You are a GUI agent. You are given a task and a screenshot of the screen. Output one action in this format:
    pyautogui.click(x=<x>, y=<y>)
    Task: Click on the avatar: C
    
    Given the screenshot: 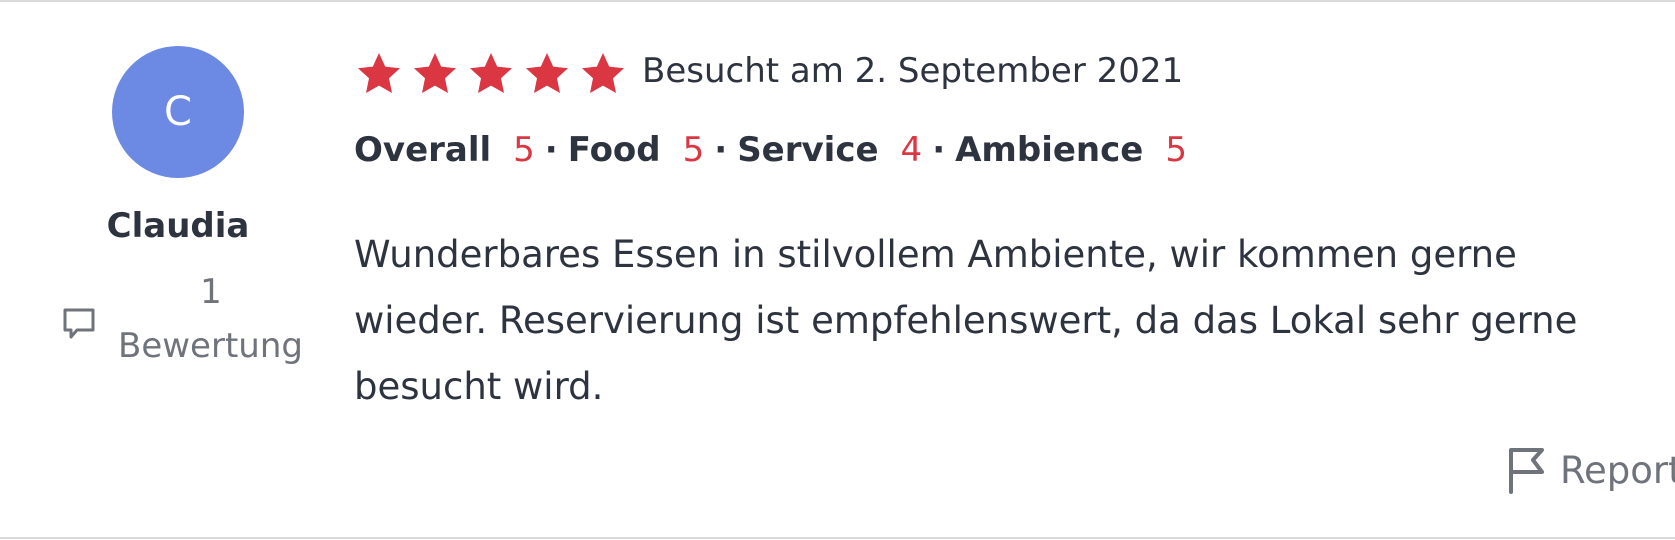 What is the action you would take?
    pyautogui.click(x=178, y=112)
    